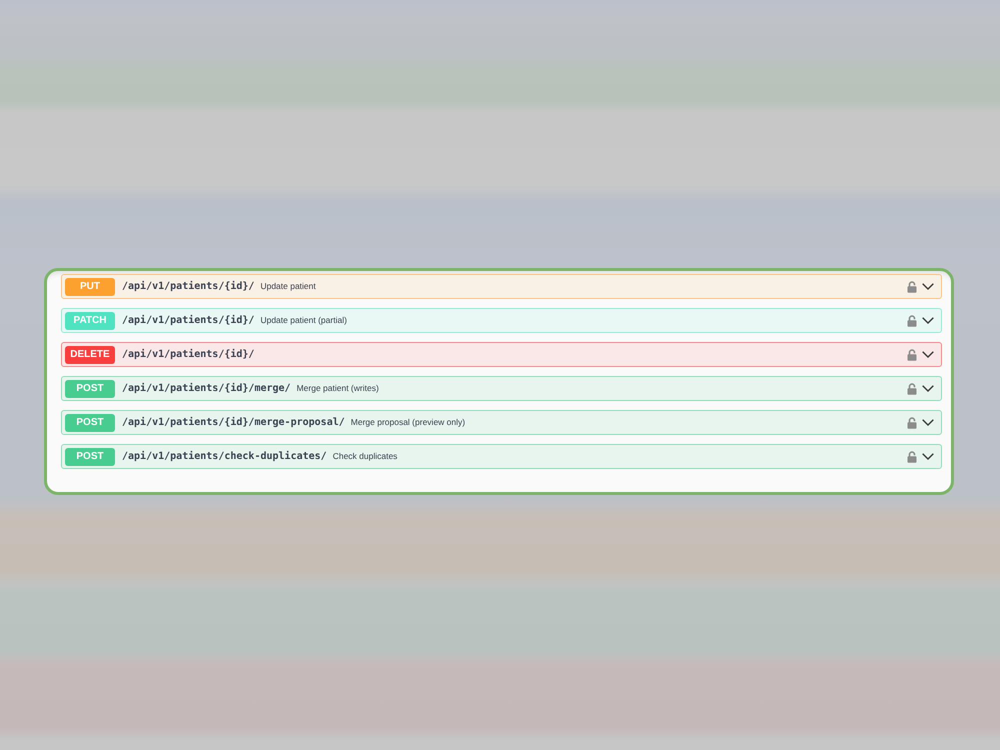  Describe the element at coordinates (90, 287) in the screenshot. I see `method-badge: PUT` at that location.